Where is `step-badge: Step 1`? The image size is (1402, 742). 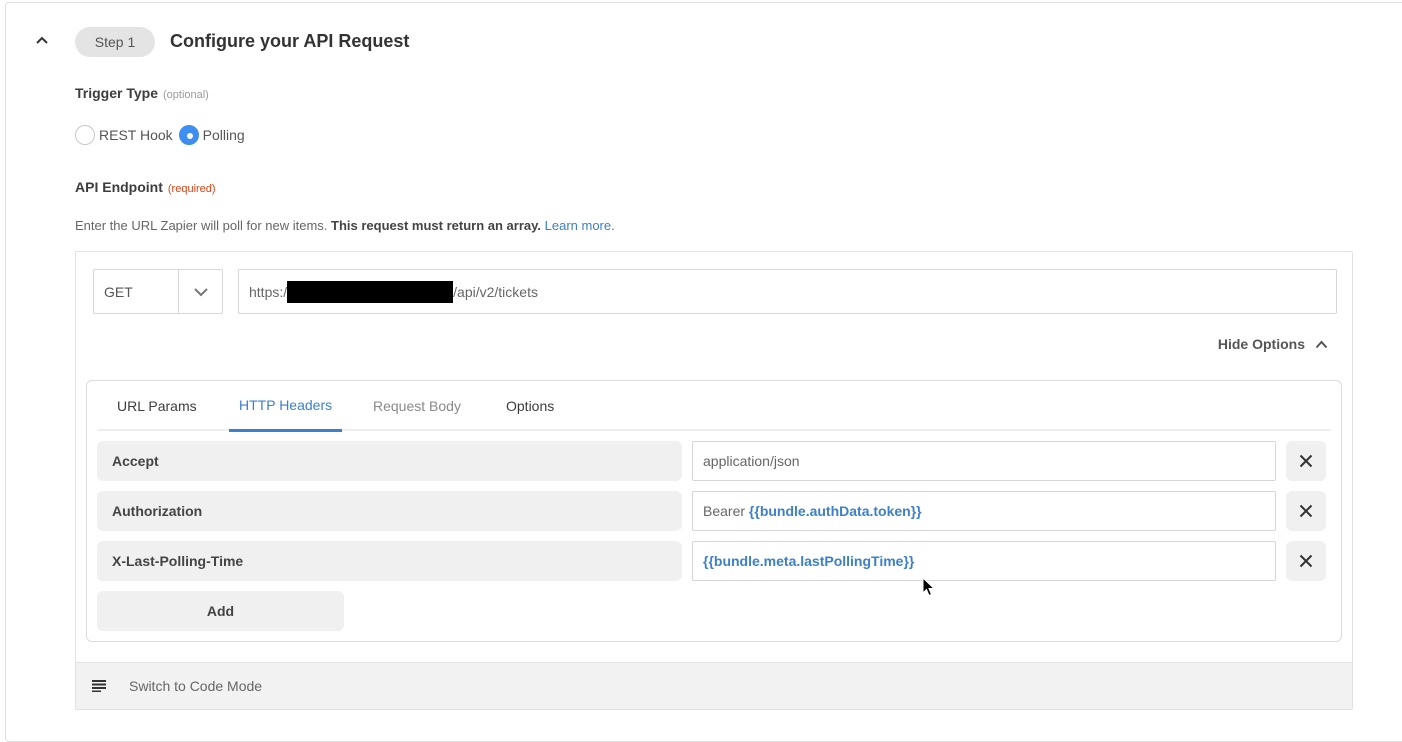
step-badge: Step 1 is located at coordinates (115, 42).